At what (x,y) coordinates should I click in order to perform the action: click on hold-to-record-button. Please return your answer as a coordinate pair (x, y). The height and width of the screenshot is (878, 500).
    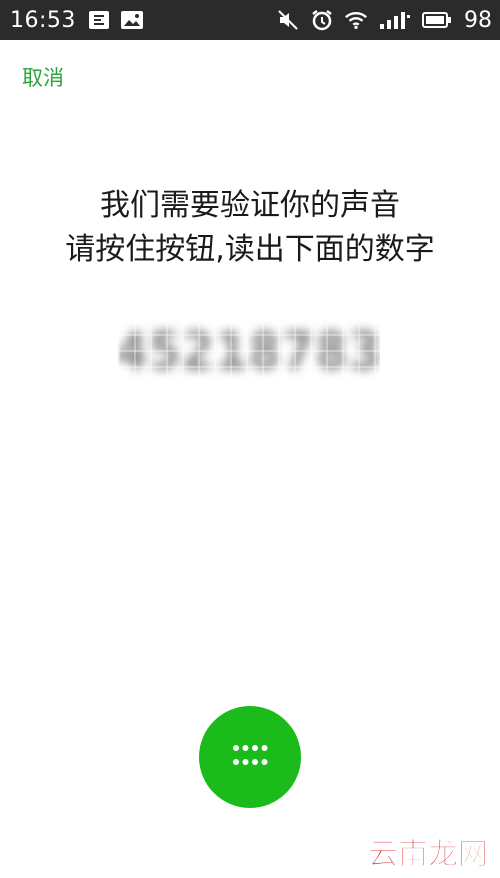
    Looking at the image, I should click on (250, 757).